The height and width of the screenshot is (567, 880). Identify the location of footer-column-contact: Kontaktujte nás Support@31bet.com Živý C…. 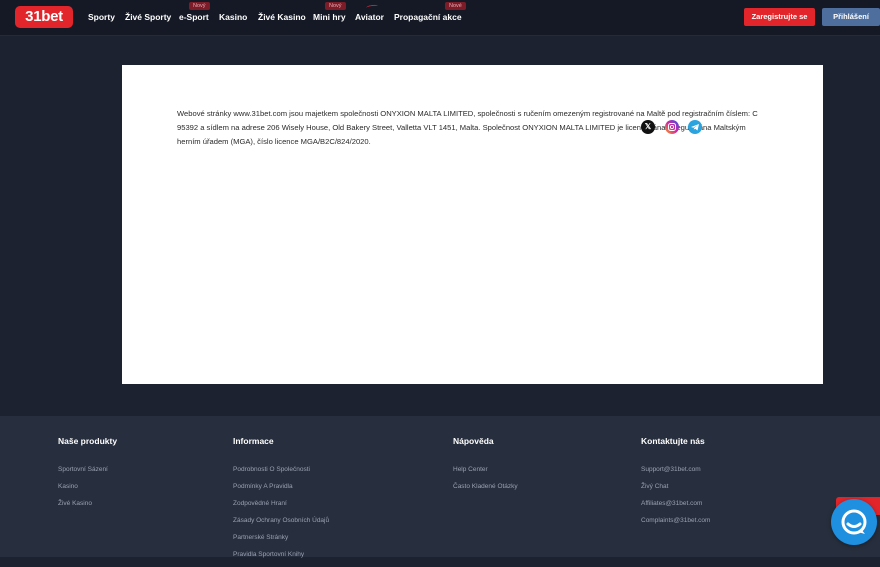
(675, 484).